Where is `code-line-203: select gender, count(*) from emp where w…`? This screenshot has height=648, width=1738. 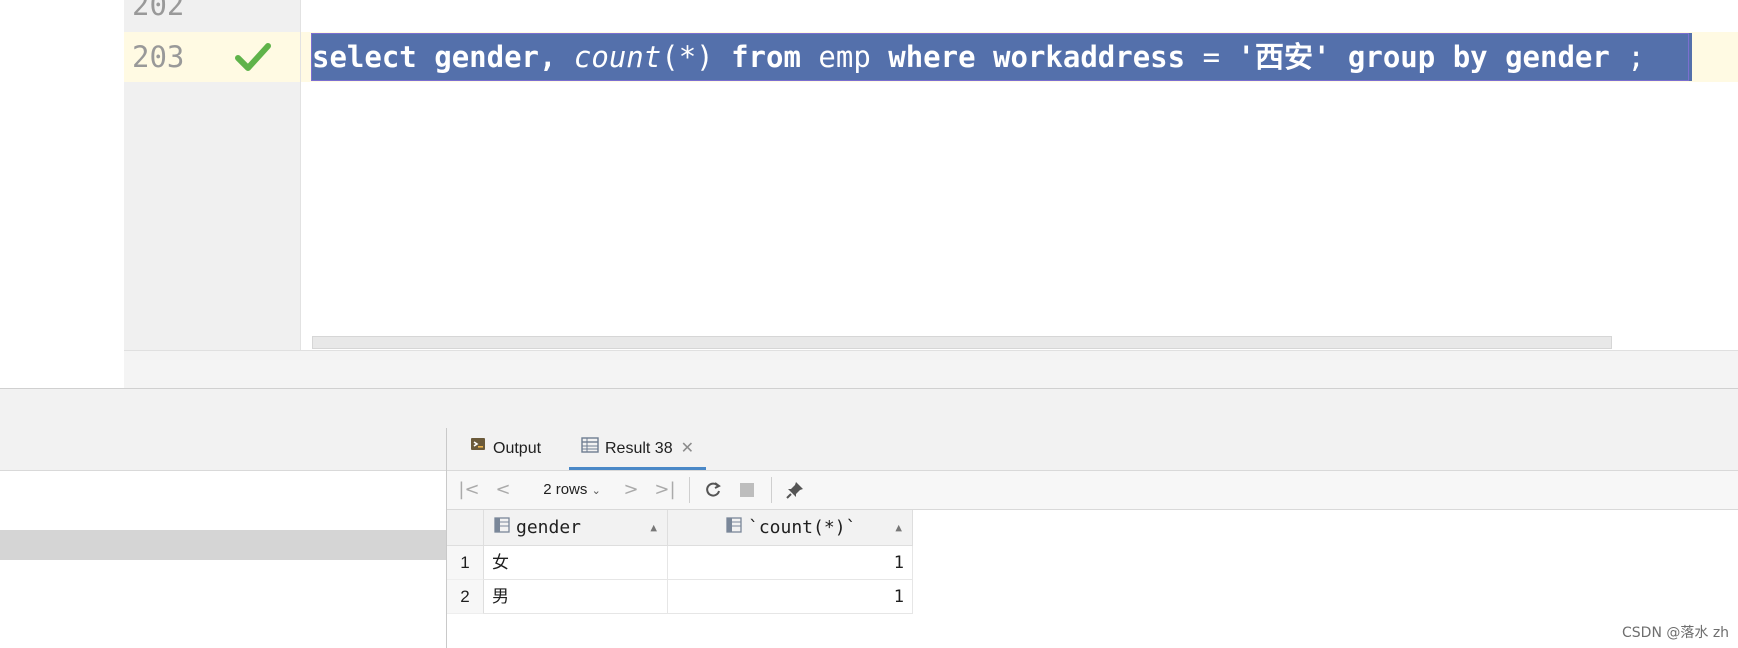 code-line-203: select gender, count(*) from emp where w… is located at coordinates (978, 57).